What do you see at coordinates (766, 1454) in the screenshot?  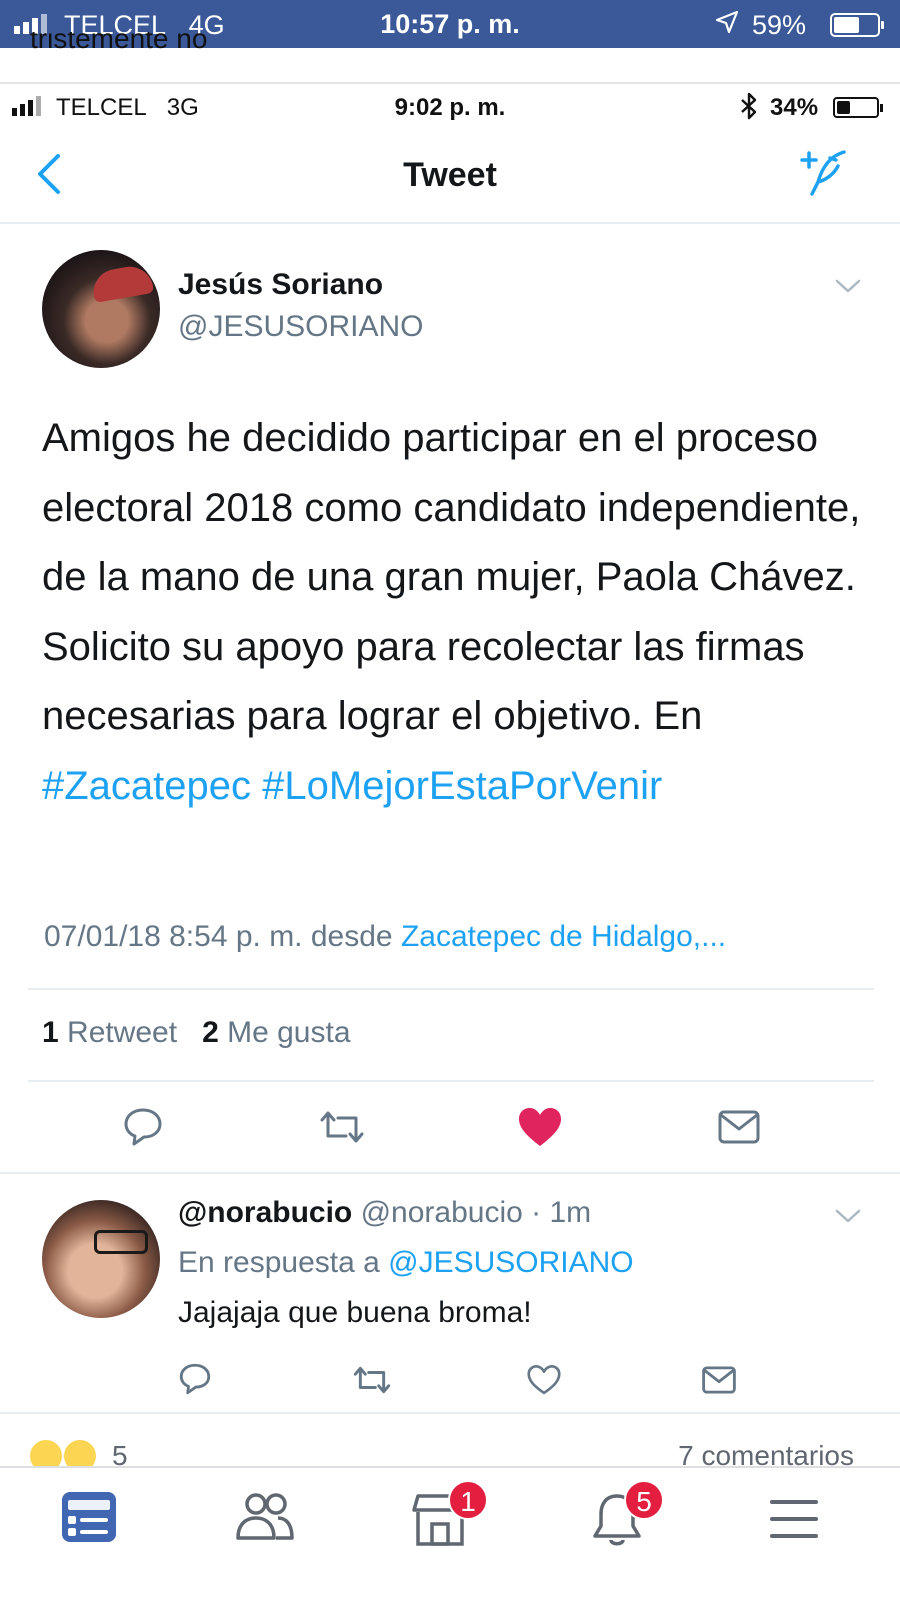 I see `comments-count-link: 7 comentarios` at bounding box center [766, 1454].